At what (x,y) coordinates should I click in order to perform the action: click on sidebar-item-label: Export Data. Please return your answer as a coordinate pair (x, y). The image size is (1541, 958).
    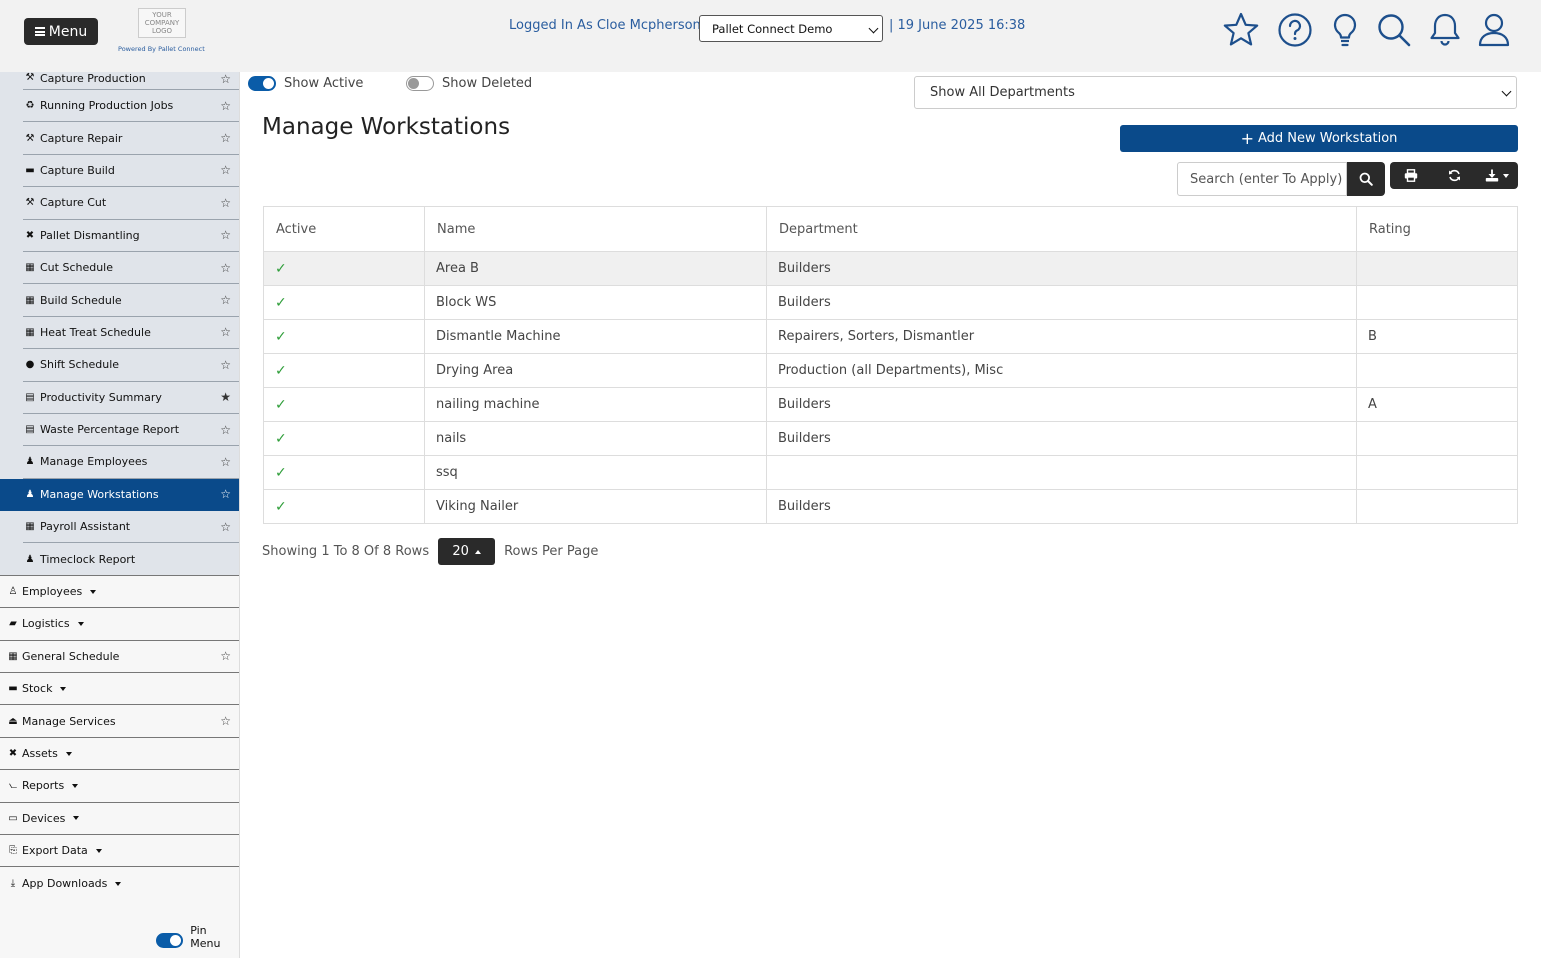
    Looking at the image, I should click on (55, 851).